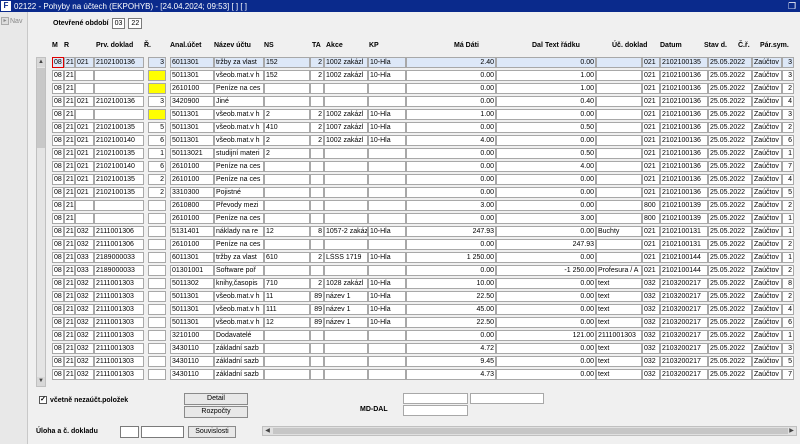 The image size is (800, 444). What do you see at coordinates (119, 244) in the screenshot?
I see `cell-prv: 2111001306` at bounding box center [119, 244].